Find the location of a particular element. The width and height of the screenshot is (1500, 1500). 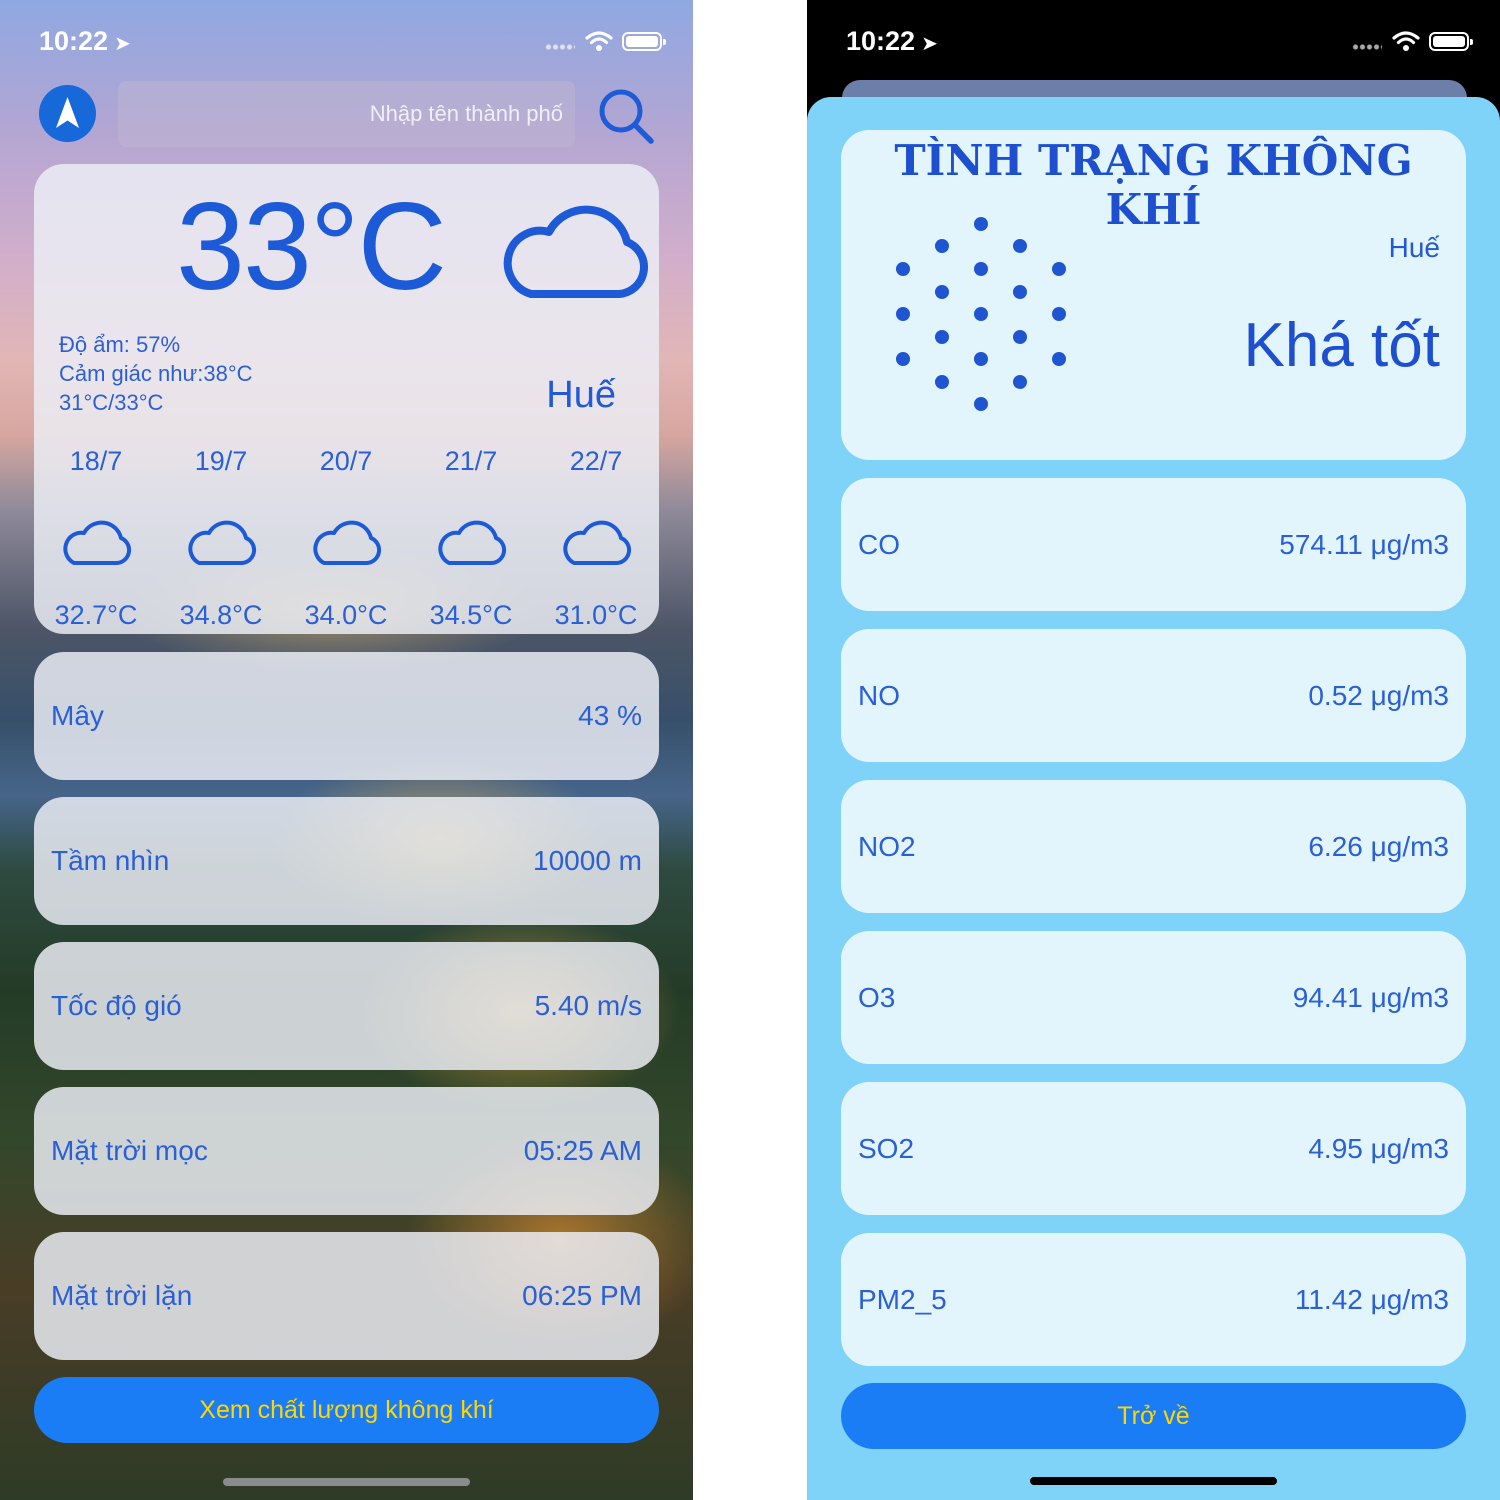

humidity-text: Độ ẩm: 57% is located at coordinates (120, 344).